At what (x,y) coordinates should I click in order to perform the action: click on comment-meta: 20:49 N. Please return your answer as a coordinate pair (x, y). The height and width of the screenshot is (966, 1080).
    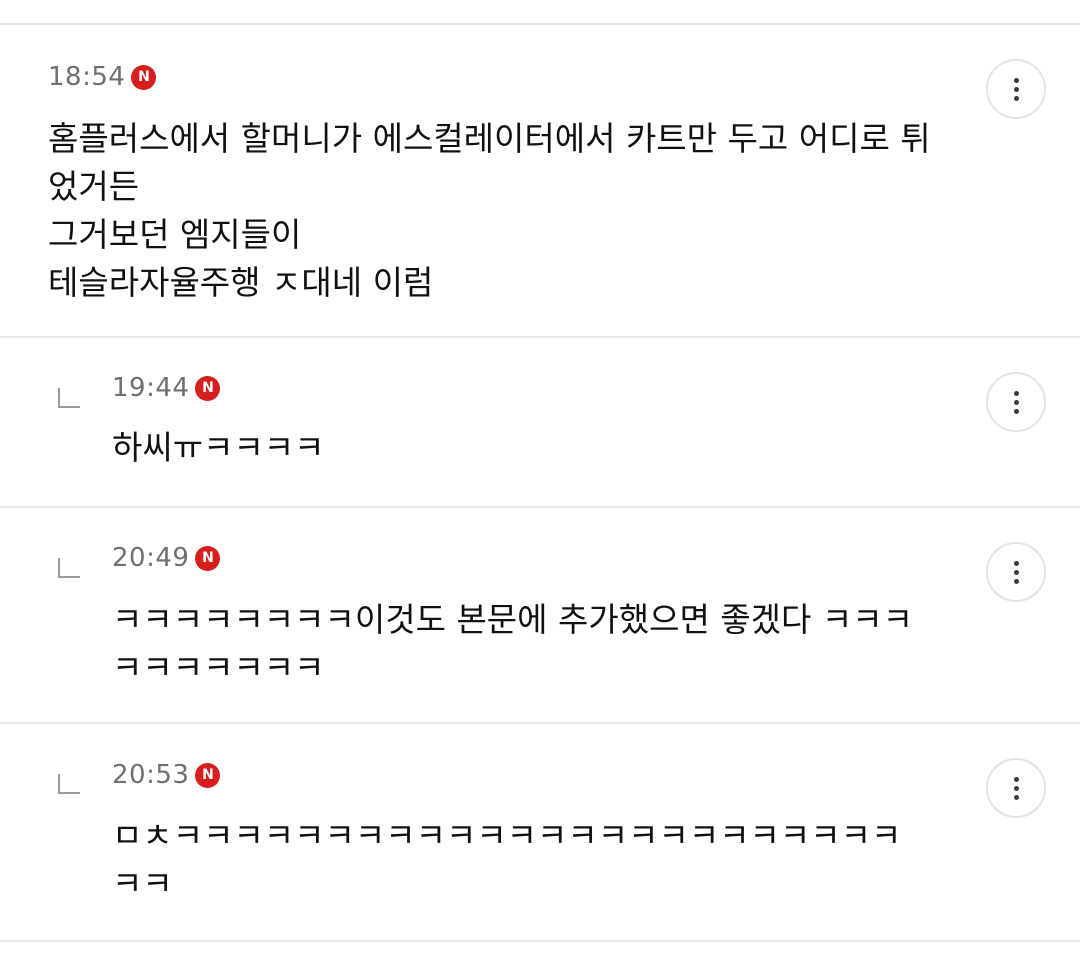
    Looking at the image, I should click on (166, 558).